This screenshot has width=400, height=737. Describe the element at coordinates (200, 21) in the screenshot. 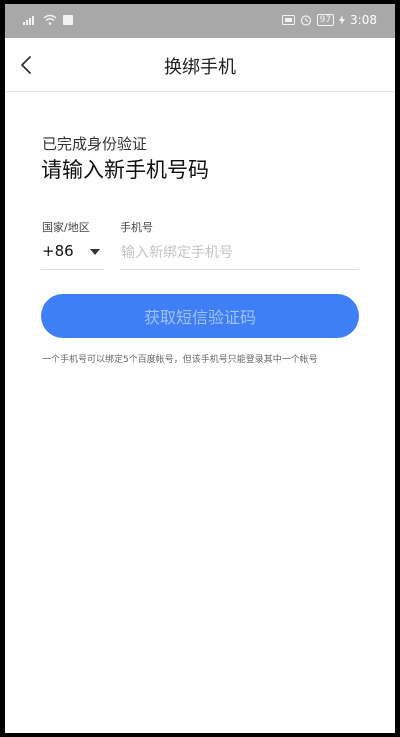

I see `status-bar: 97 3:08` at that location.